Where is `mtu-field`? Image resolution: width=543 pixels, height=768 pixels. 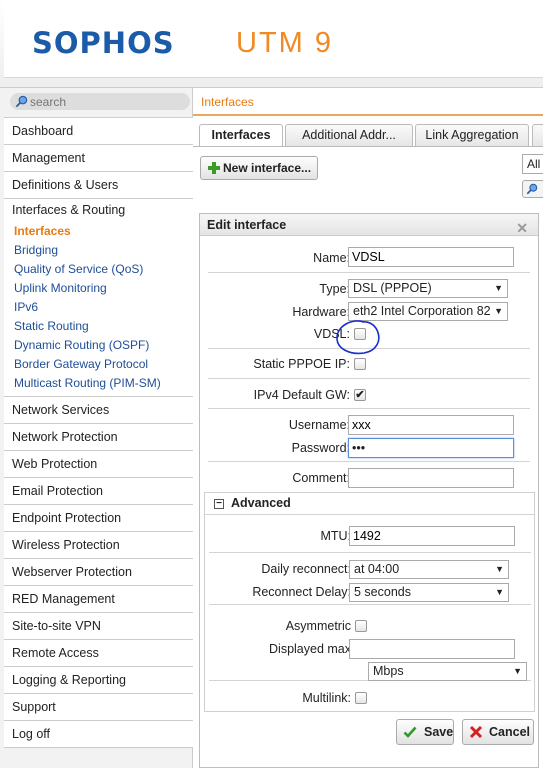 mtu-field is located at coordinates (432, 536).